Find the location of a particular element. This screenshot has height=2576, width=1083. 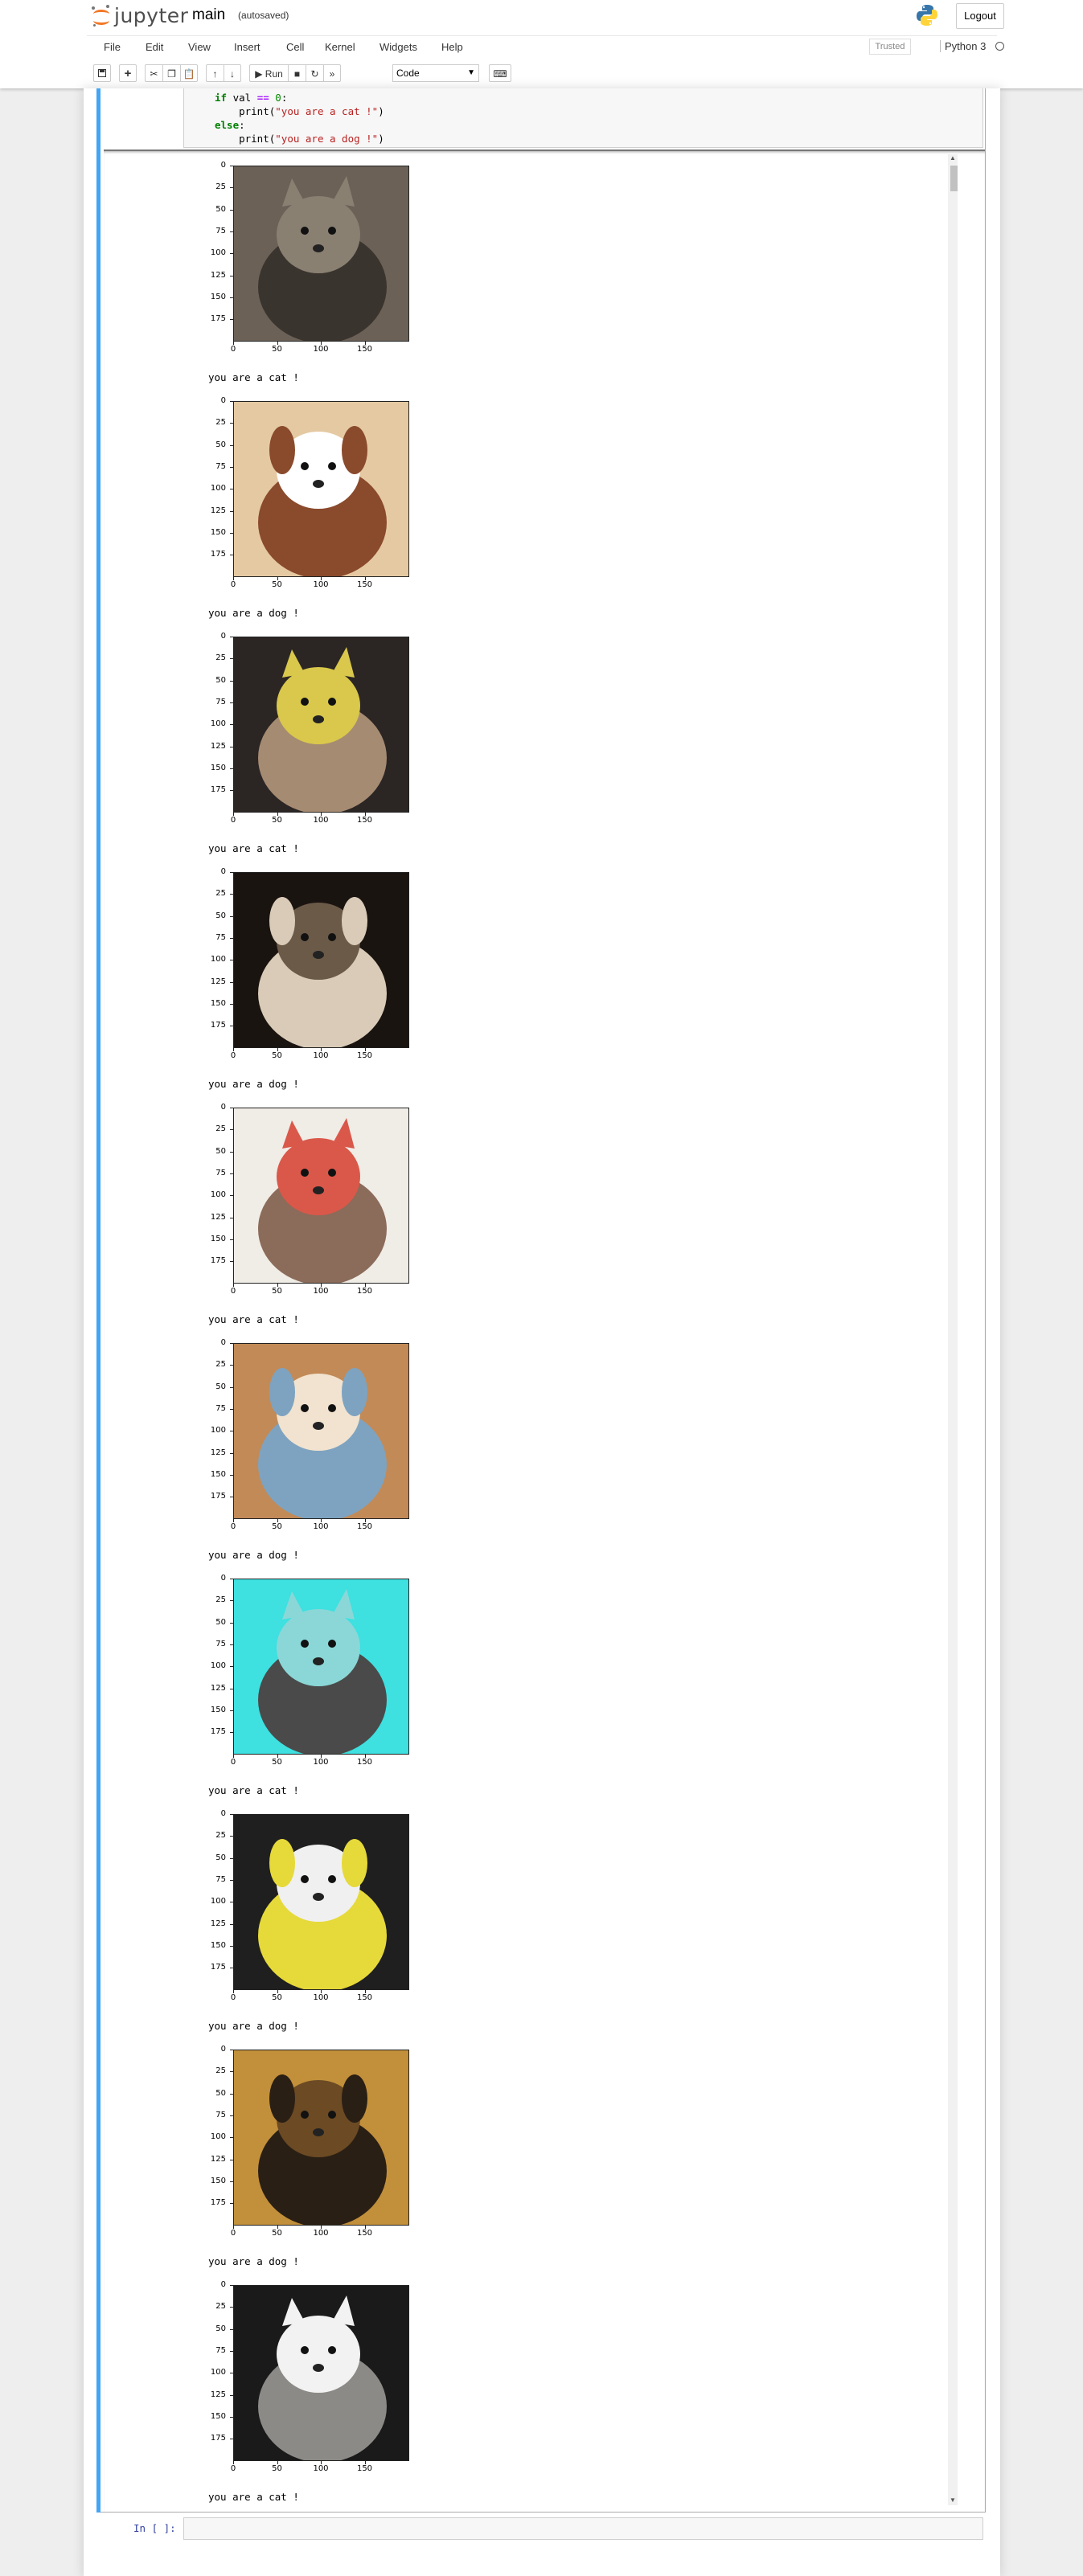

save-icon is located at coordinates (102, 73).